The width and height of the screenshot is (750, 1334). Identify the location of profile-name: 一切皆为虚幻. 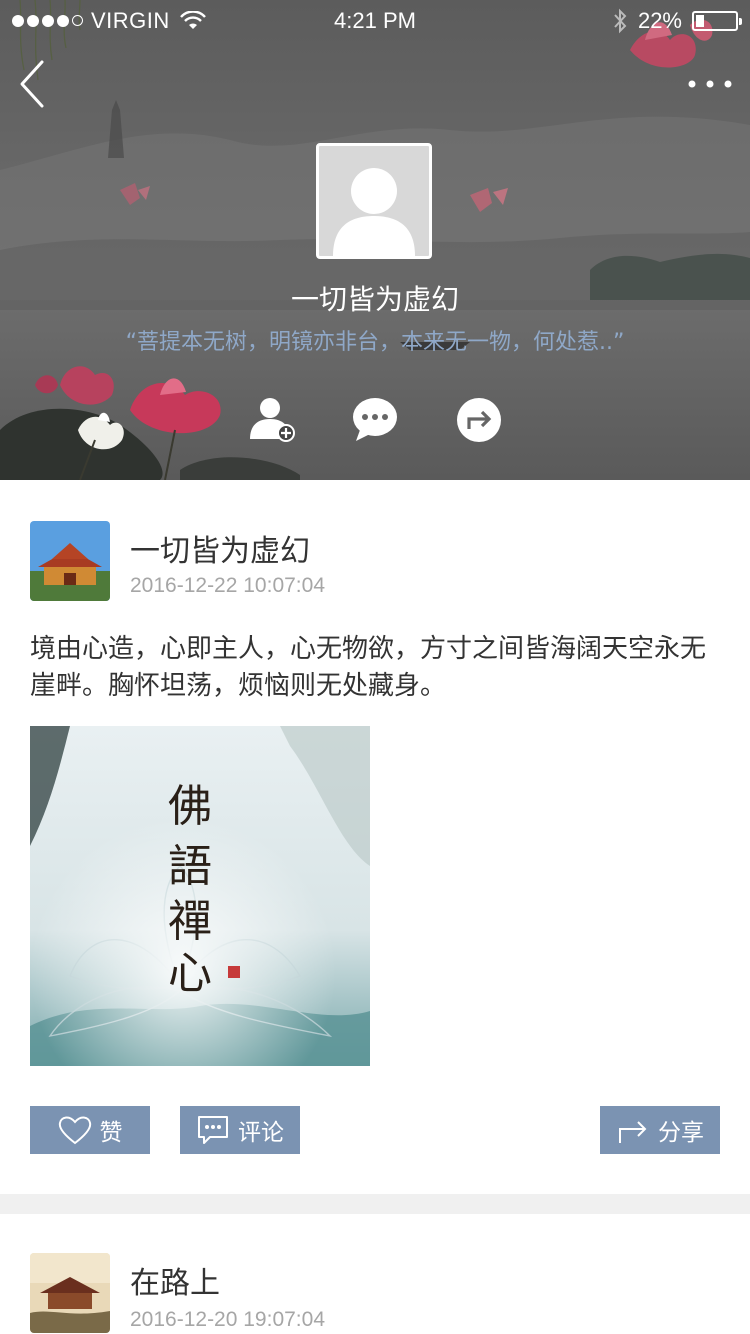
(374, 299).